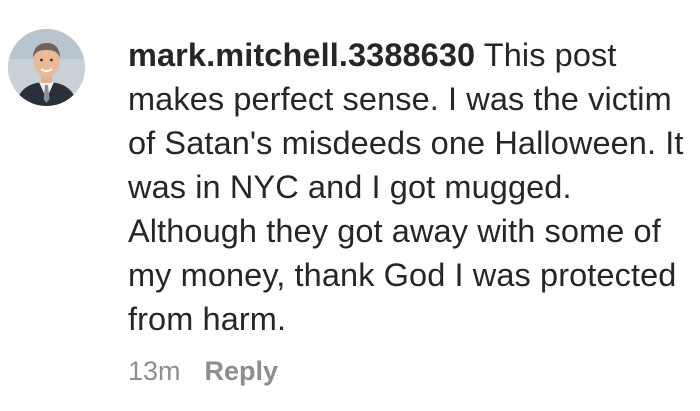 This screenshot has height=411, width=700. I want to click on comment-meta: 13m Reply, so click(203, 371).